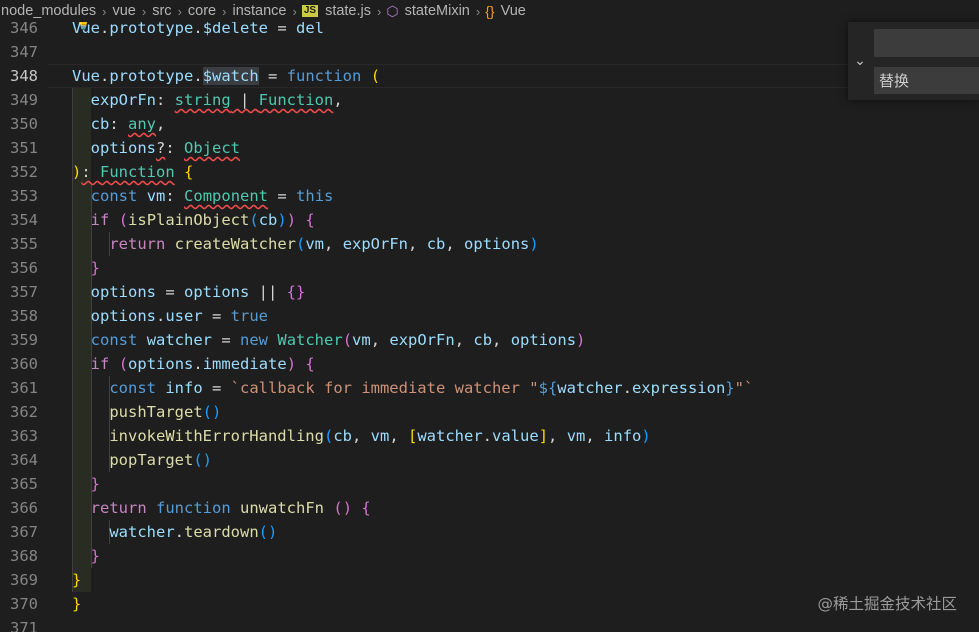  Describe the element at coordinates (489, 172) in the screenshot. I see `code-line: 352): Function {` at that location.